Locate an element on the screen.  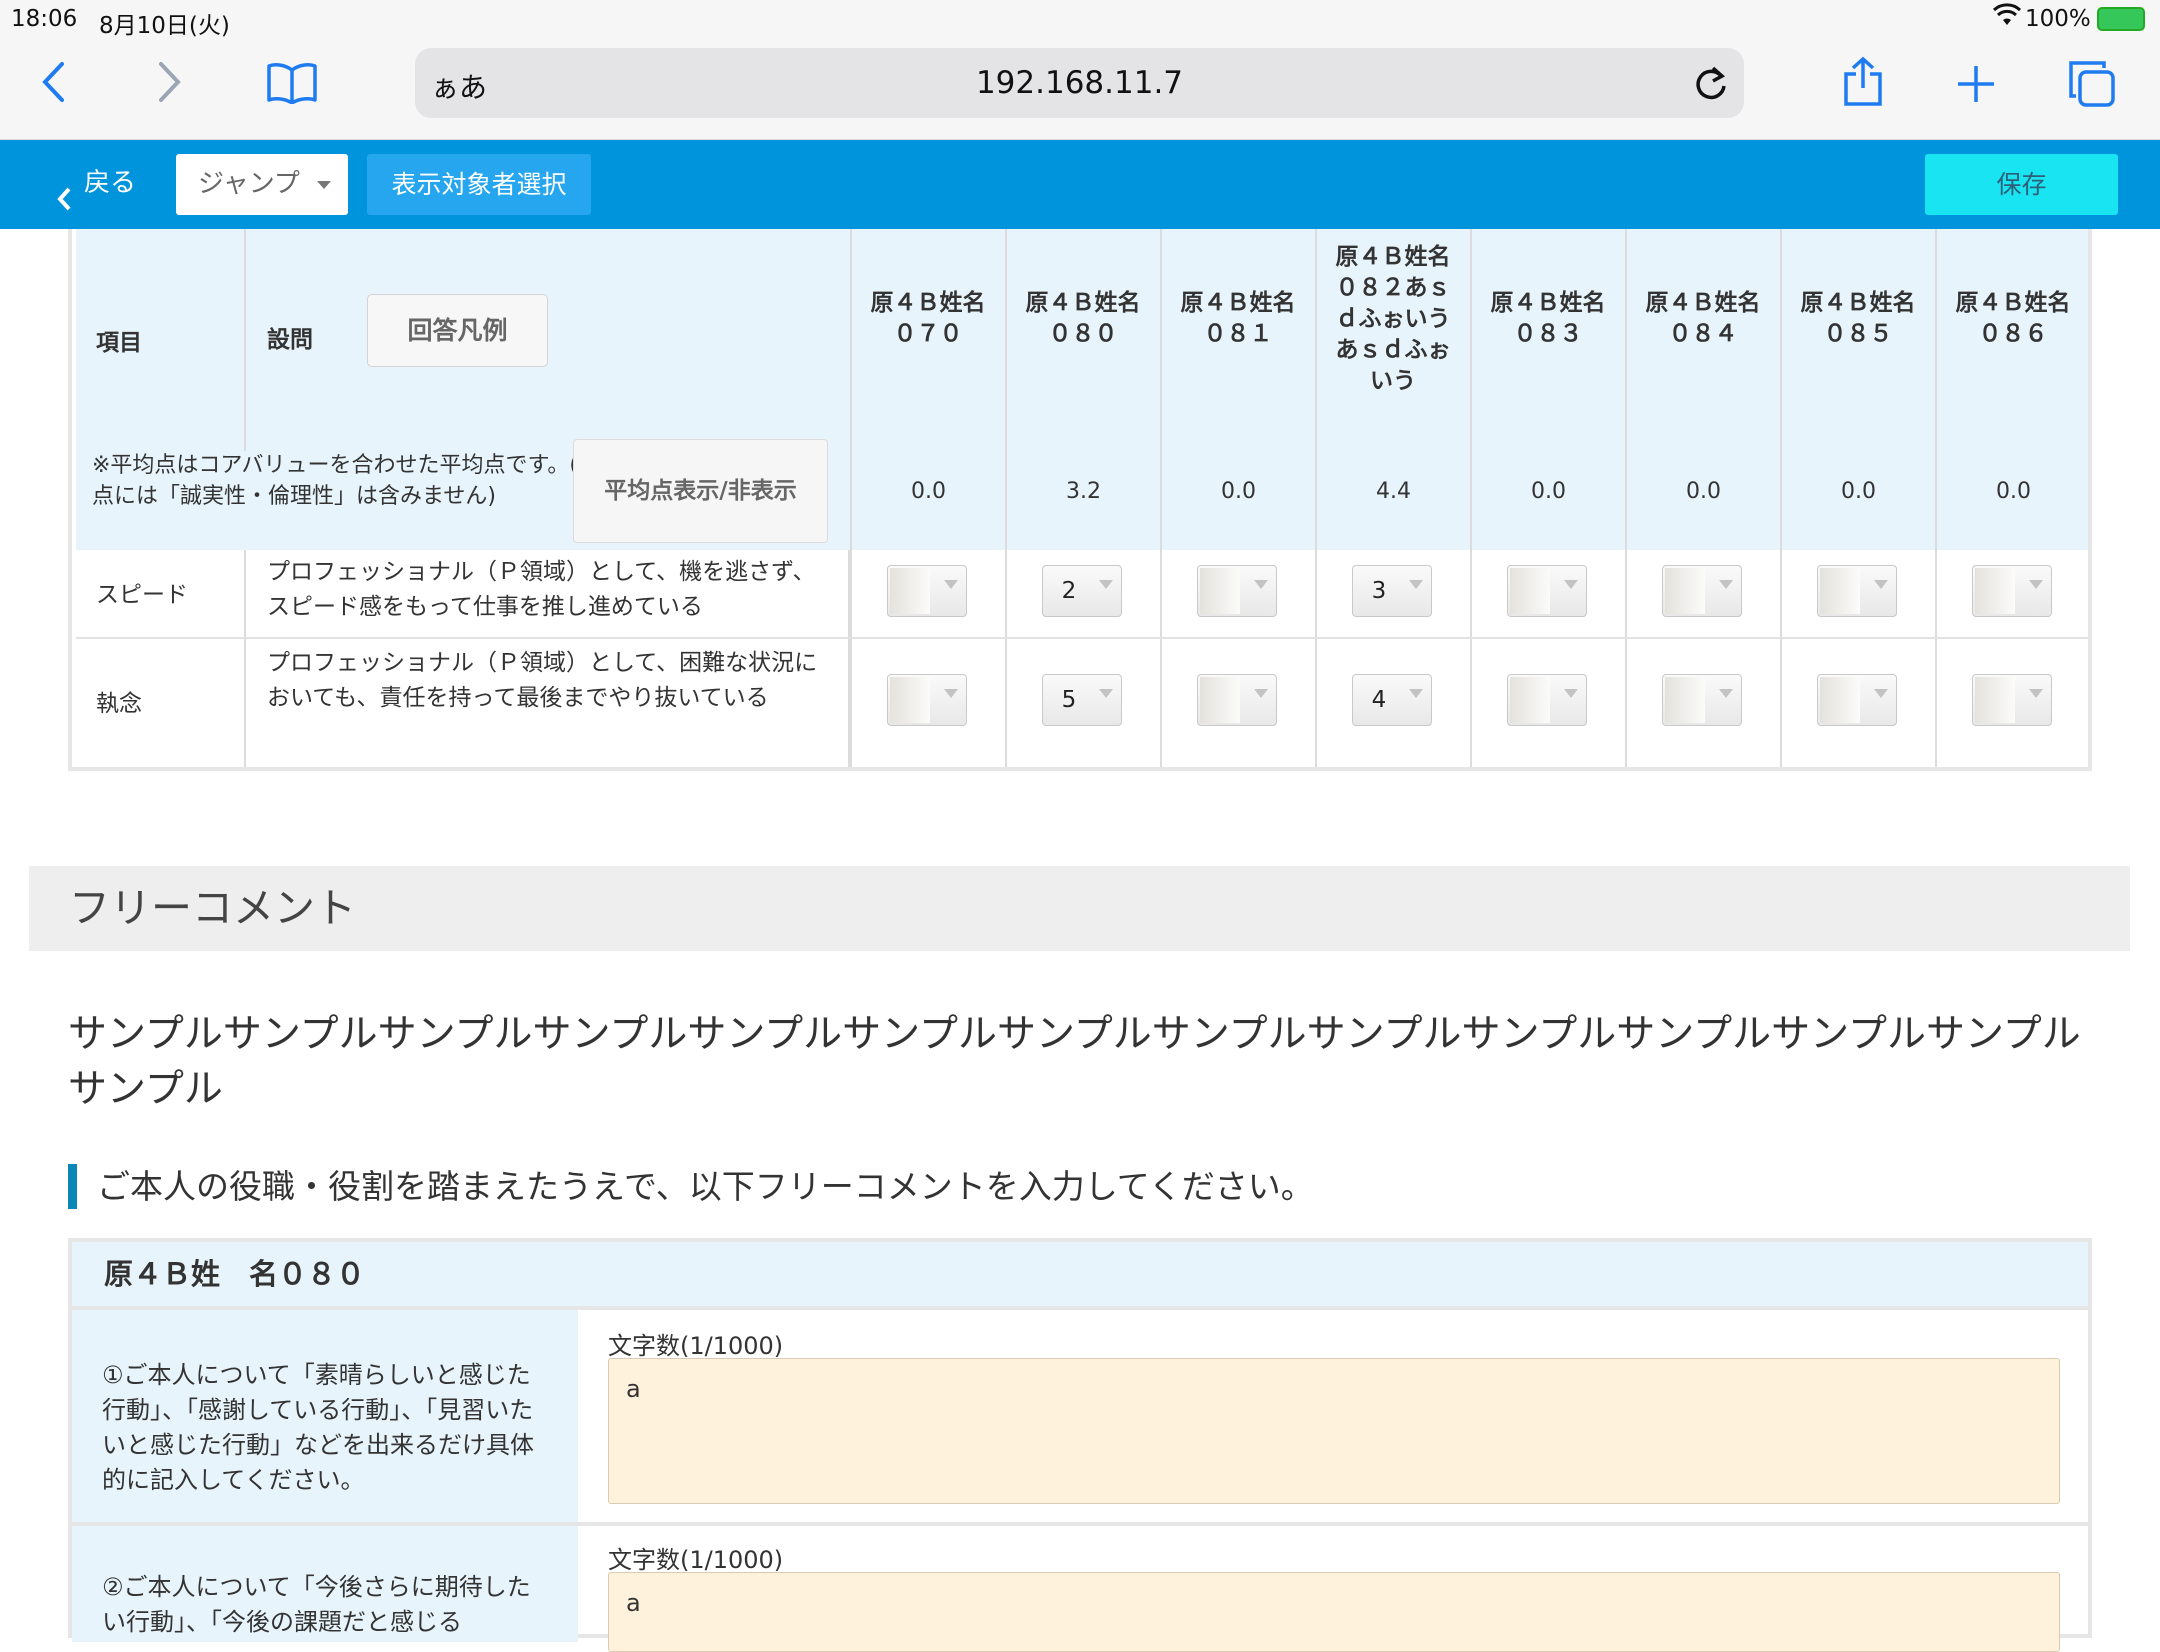
status-date: 8月10日(火) is located at coordinates (164, 26).